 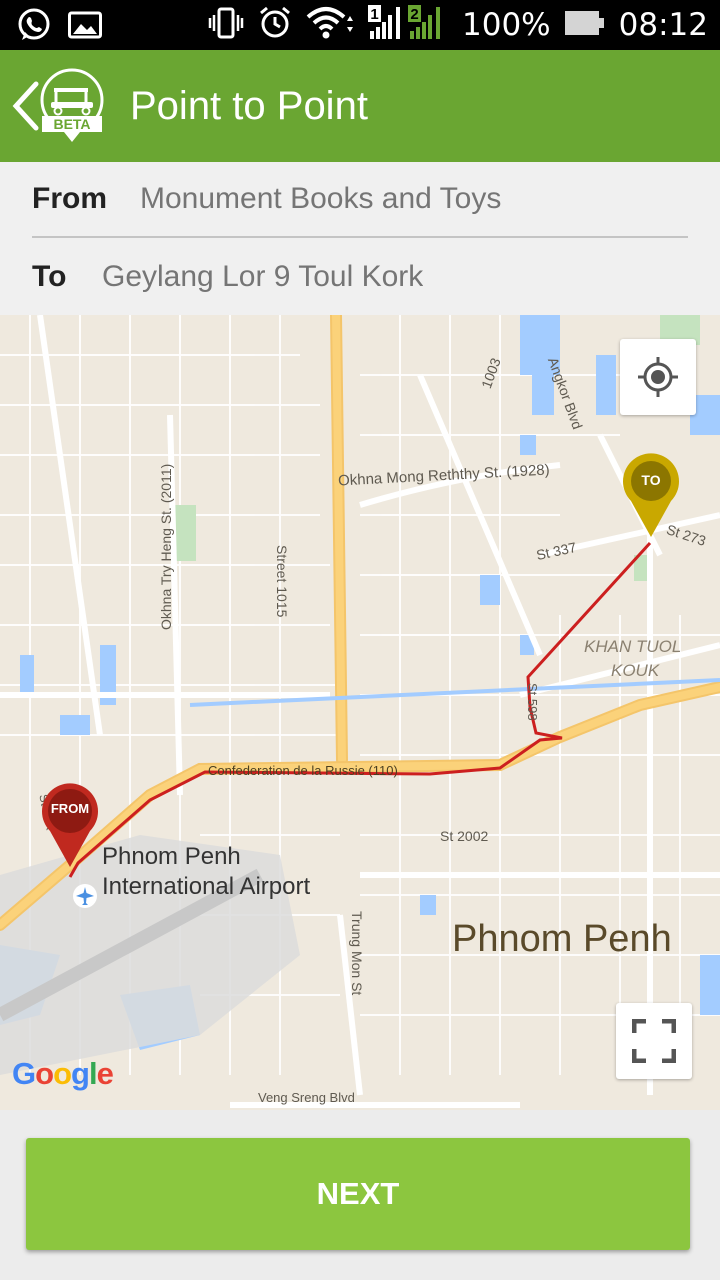 I want to click on city-label: Phnom Penh, so click(x=562, y=939).